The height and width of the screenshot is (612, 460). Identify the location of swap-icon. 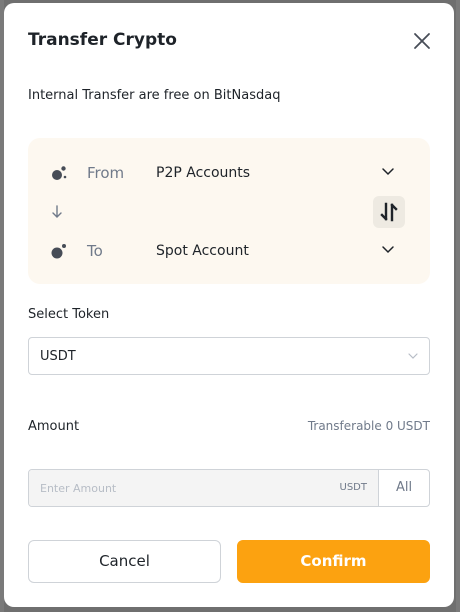
(389, 212).